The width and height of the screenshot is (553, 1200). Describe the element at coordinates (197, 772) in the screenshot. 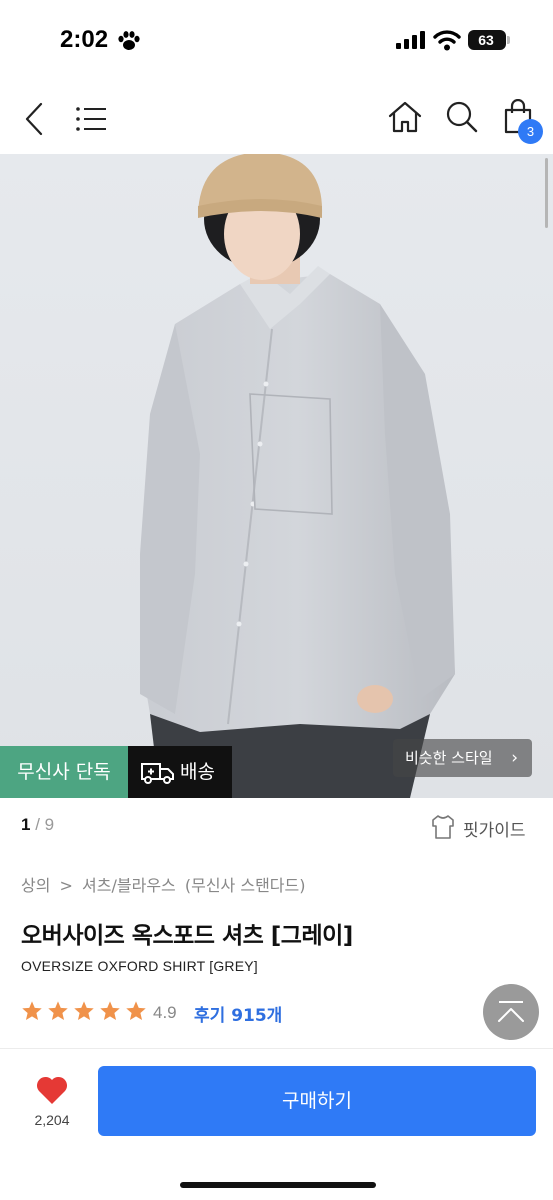

I see `shipping-tag-label: 배송` at that location.